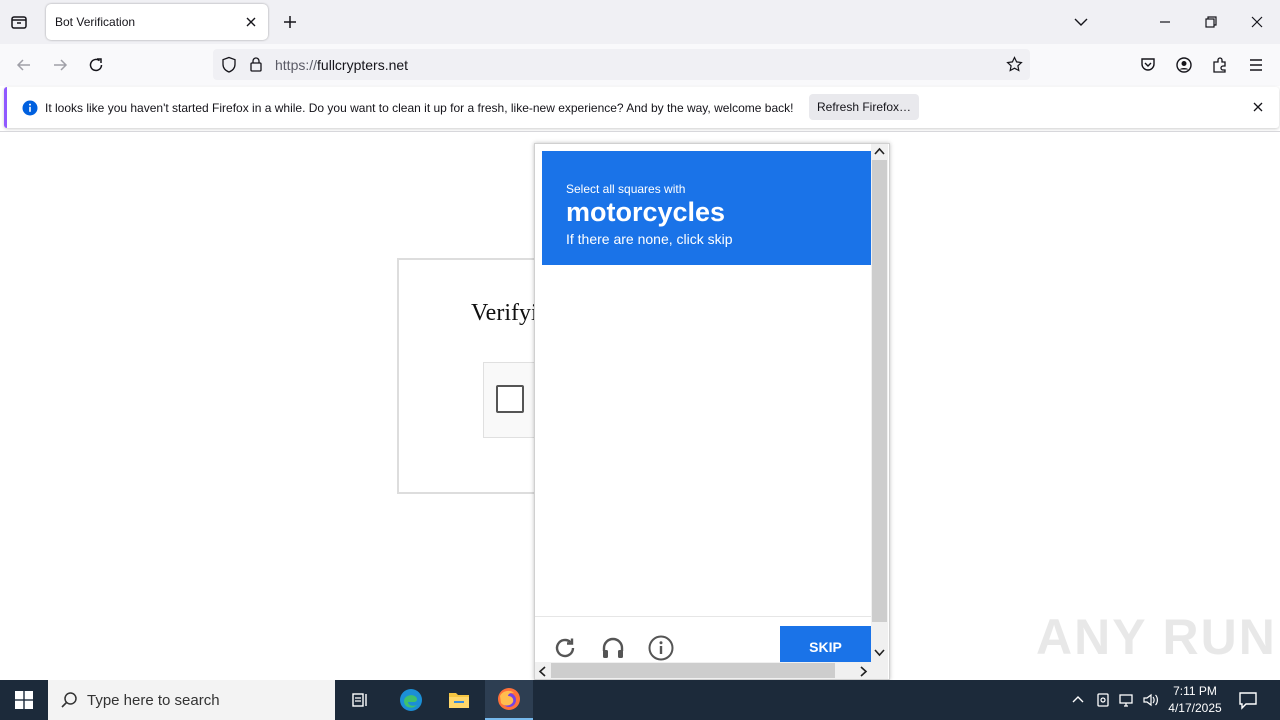  What do you see at coordinates (1156, 637) in the screenshot?
I see `anyrun-watermark: ANY RUN` at bounding box center [1156, 637].